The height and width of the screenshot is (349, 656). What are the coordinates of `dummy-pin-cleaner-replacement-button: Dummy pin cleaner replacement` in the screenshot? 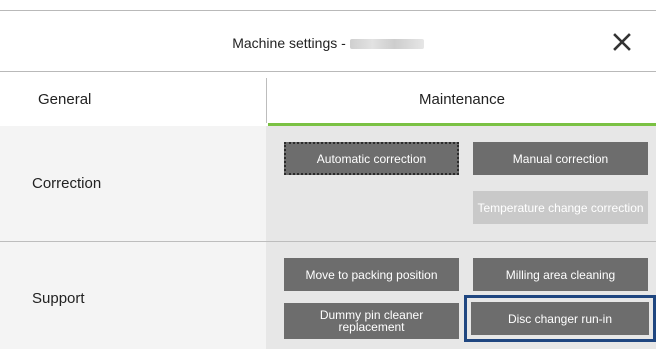 It's located at (371, 321).